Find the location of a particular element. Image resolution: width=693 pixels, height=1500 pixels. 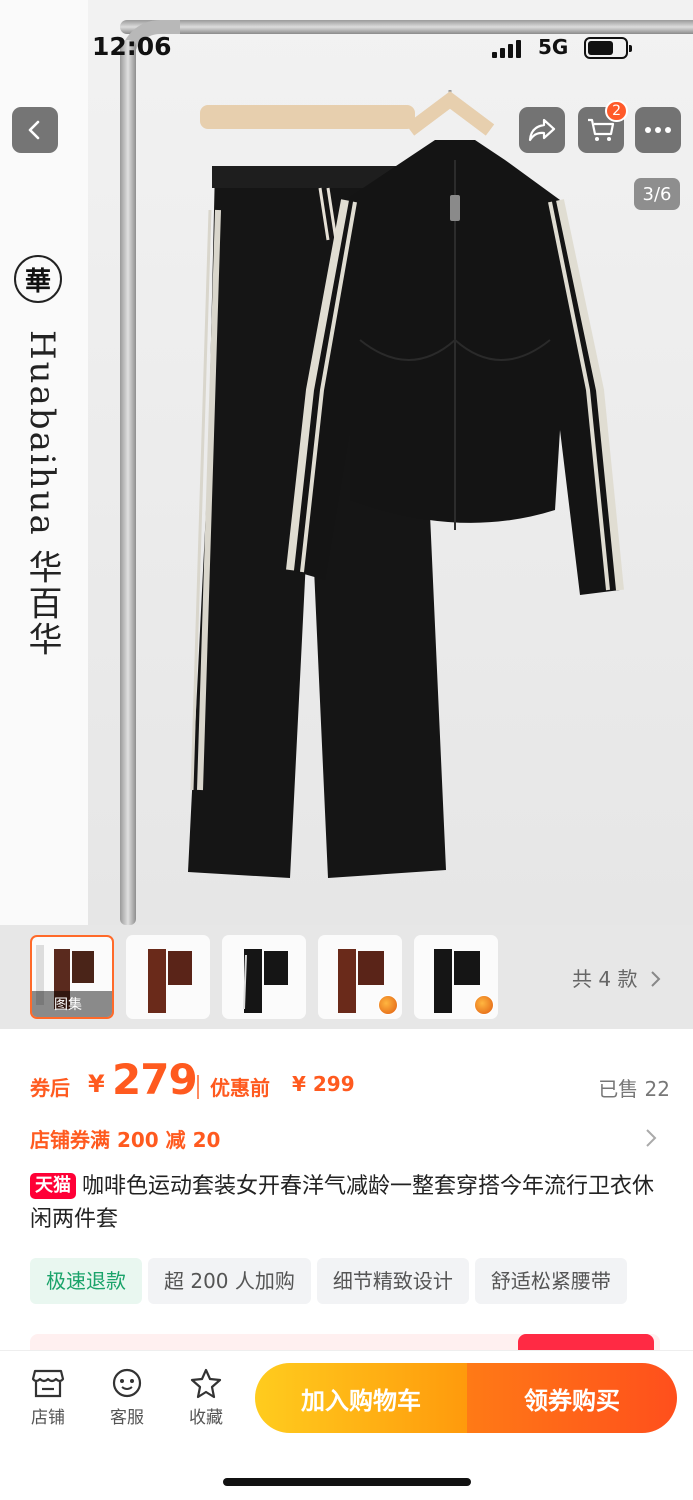

currency-symbol: ¥ is located at coordinates (96, 1084).